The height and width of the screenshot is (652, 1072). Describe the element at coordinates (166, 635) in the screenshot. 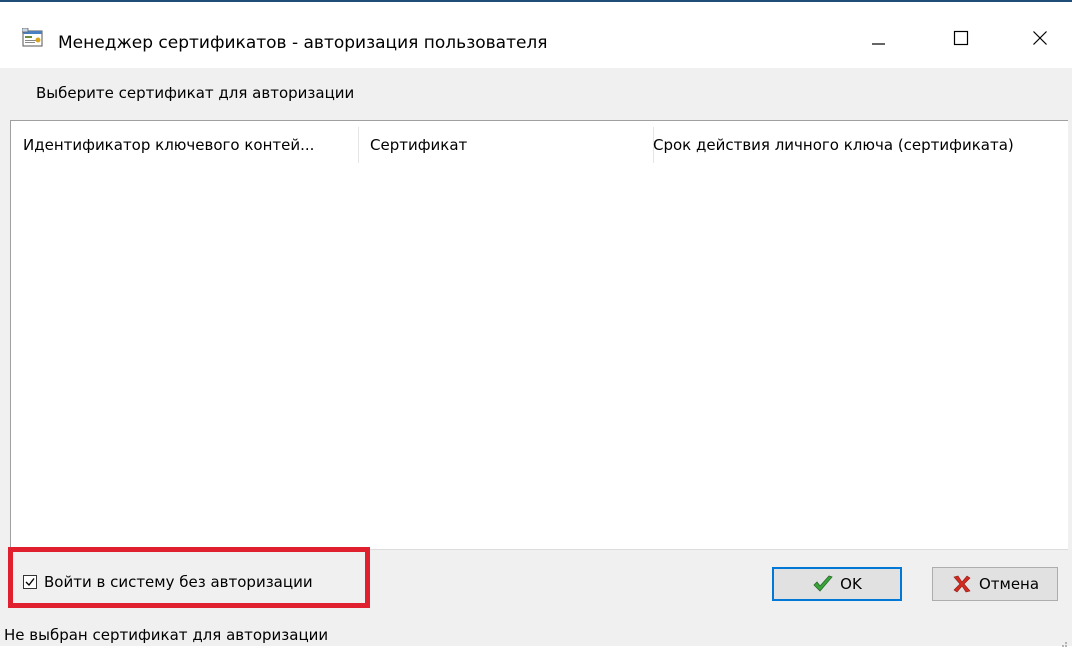

I see `status-text: Не выбран сертификат для авторизации` at that location.